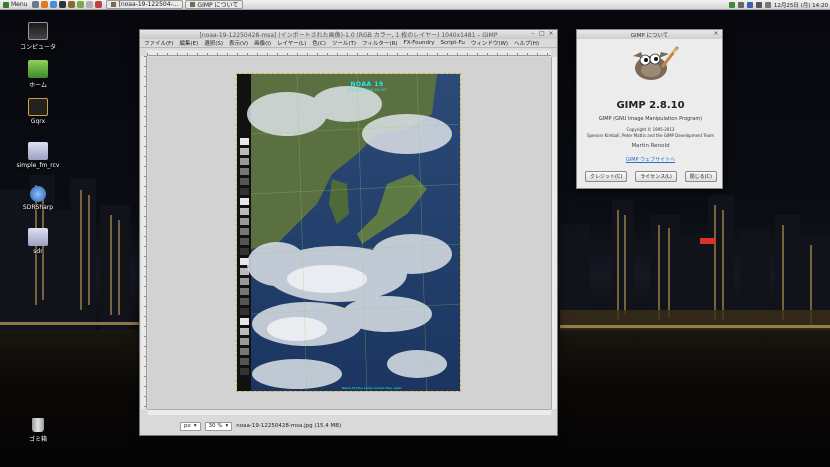 This screenshot has height=467, width=830. I want to click on clock: 12月25日 (月) 14:20, so click(801, 5).